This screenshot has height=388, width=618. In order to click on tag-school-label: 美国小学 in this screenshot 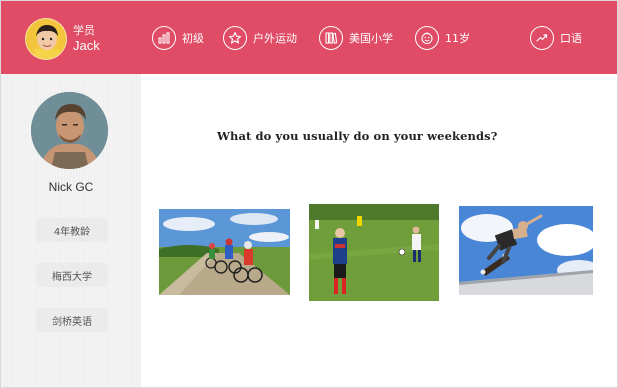, I will do `click(371, 38)`.